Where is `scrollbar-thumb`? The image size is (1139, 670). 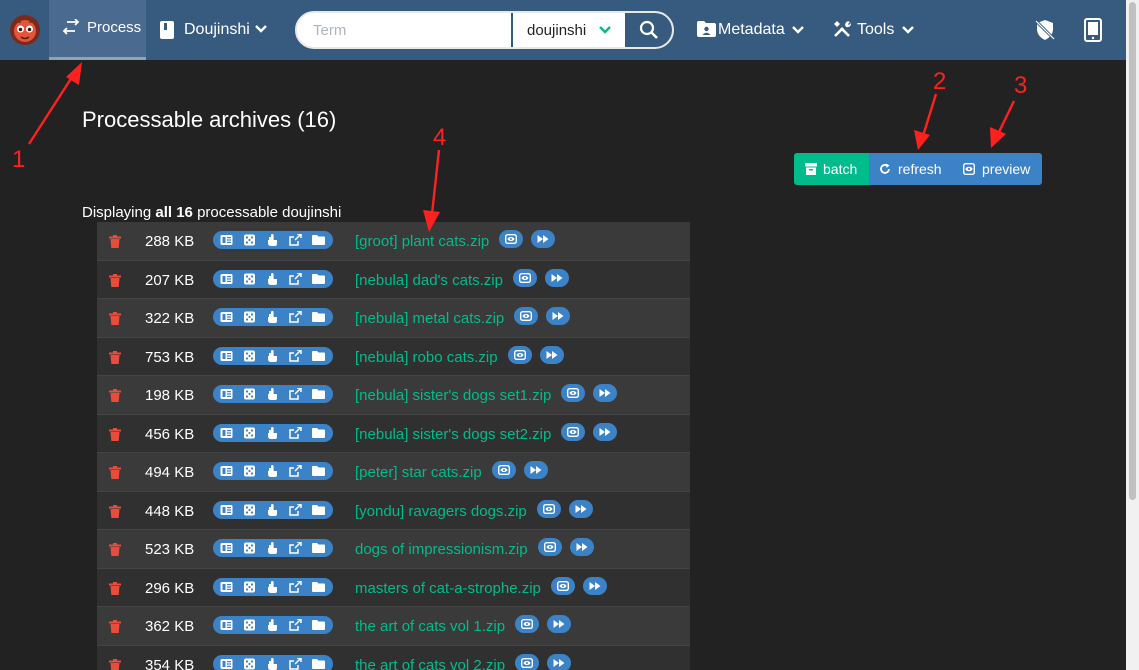
scrollbar-thumb is located at coordinates (1132, 251).